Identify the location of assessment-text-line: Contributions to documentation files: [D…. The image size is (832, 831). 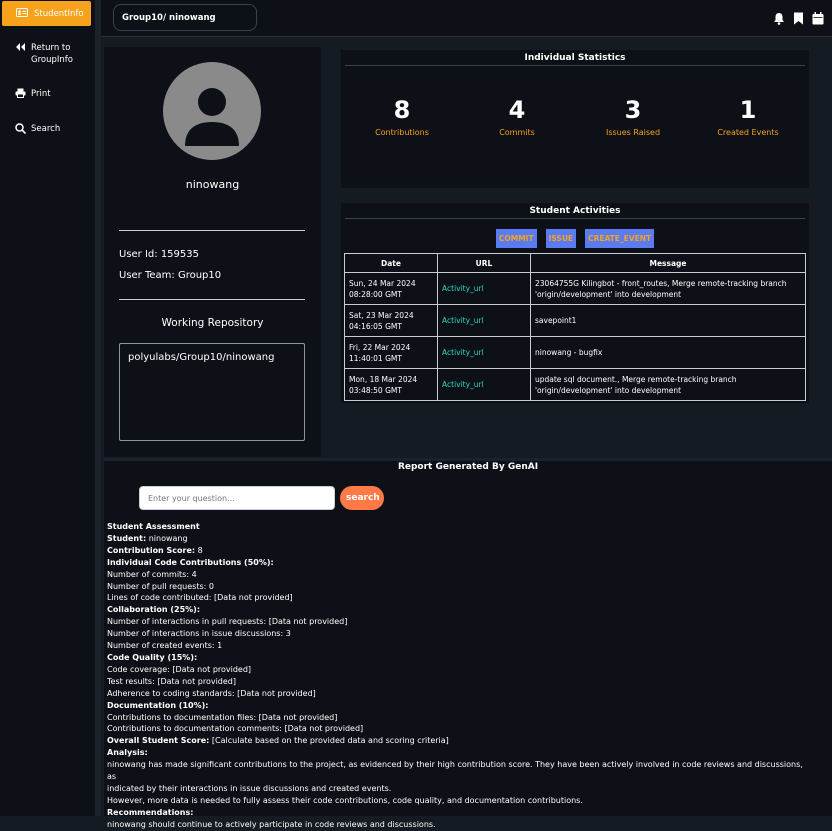
(222, 717).